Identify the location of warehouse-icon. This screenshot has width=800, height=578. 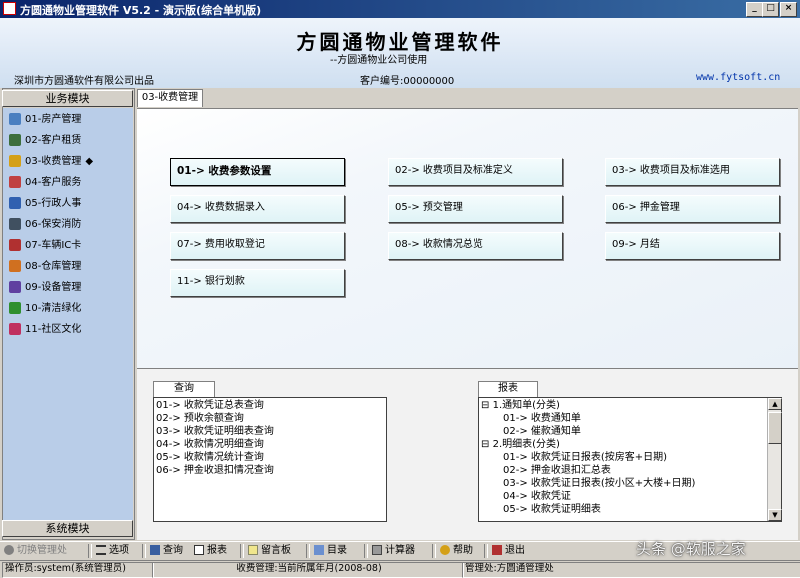
(15, 266).